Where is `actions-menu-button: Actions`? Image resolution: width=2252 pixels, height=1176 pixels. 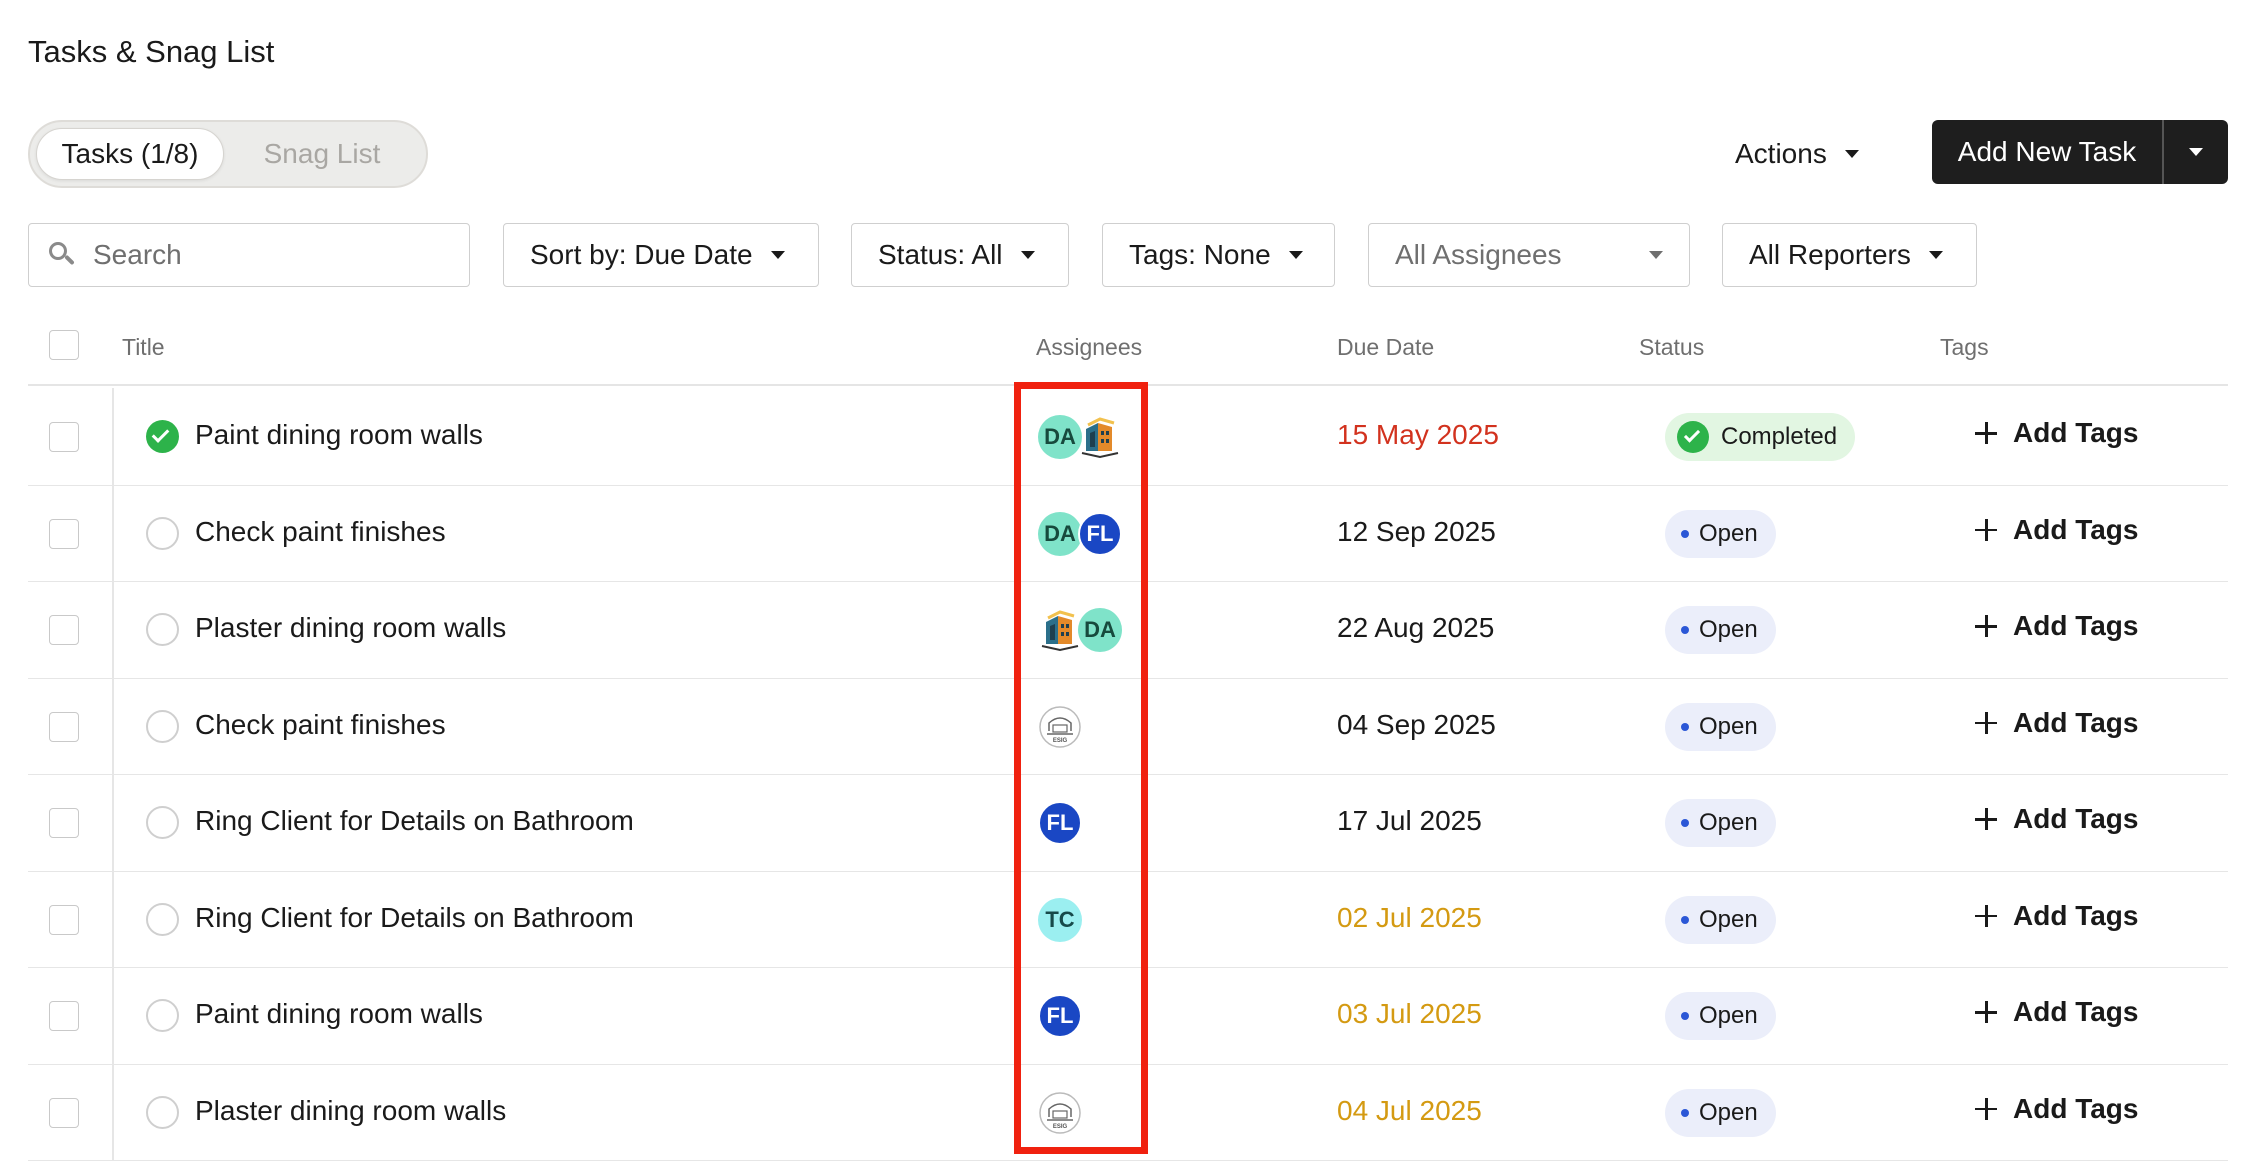
actions-menu-button: Actions is located at coordinates (1797, 154).